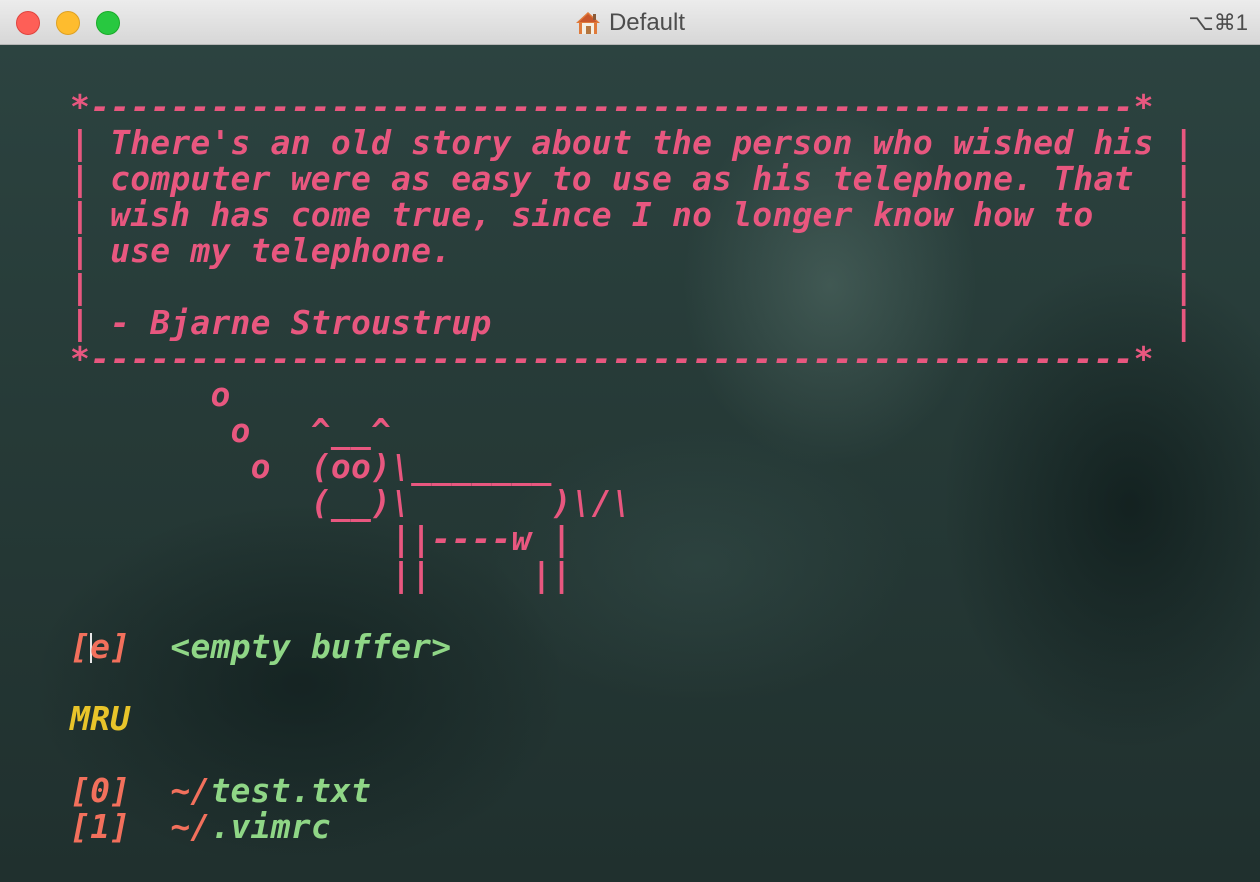 This screenshot has height=882, width=1260. I want to click on window-shortcut: ⌥⌘1, so click(1218, 22).